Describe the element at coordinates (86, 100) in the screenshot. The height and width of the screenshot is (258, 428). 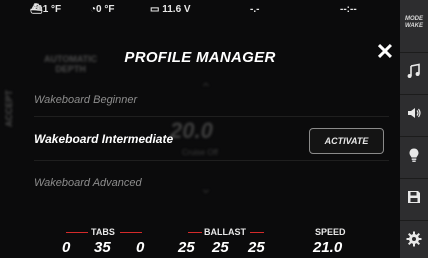
I see `profile-label: Wakeboard Beginner` at that location.